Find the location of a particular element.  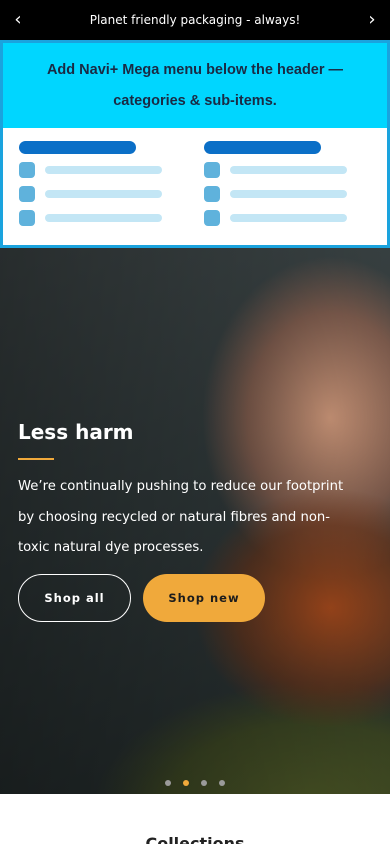

announcement-bar: ‹ Planet friendly packaging - always! › is located at coordinates (195, 20).